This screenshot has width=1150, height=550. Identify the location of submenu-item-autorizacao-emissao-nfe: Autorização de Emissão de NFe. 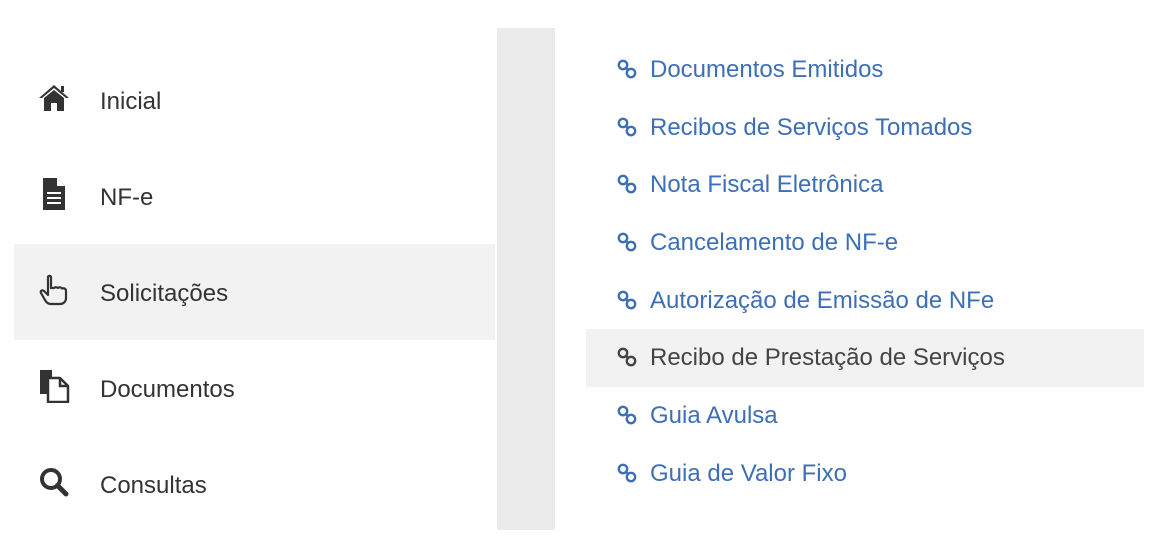
(865, 301).